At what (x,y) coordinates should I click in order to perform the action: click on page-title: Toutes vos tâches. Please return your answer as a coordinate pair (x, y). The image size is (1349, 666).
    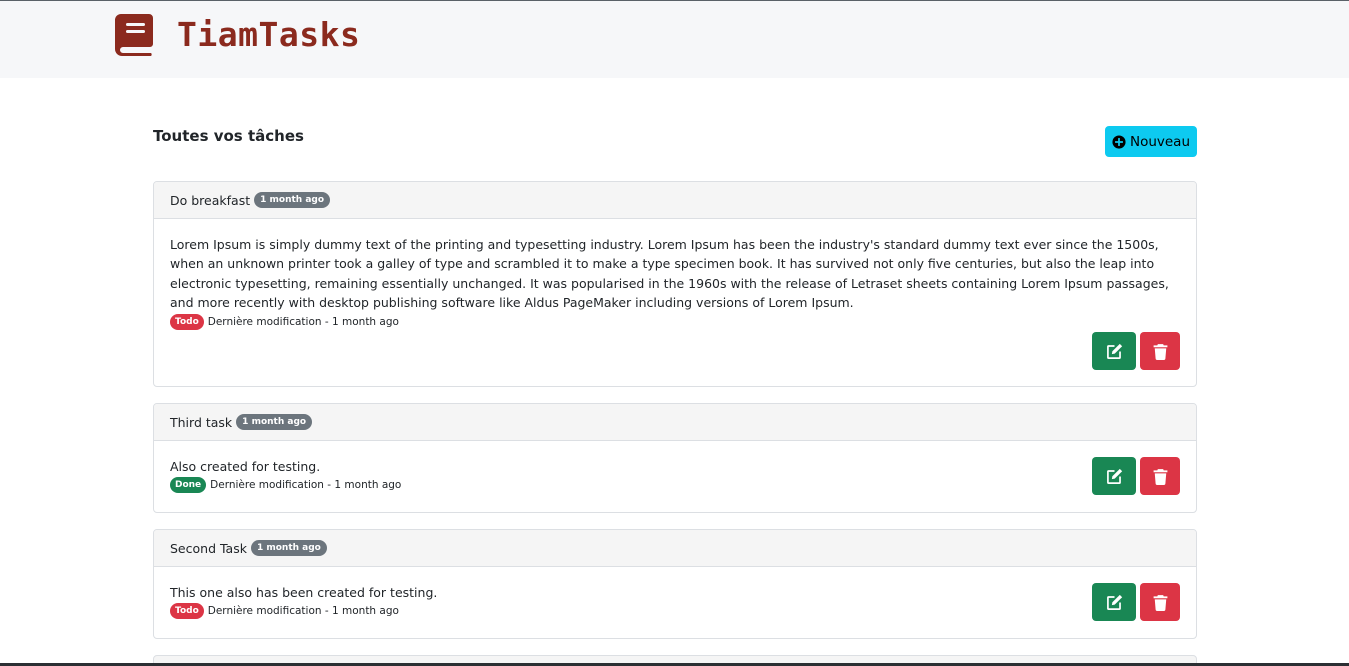
    Looking at the image, I should click on (228, 136).